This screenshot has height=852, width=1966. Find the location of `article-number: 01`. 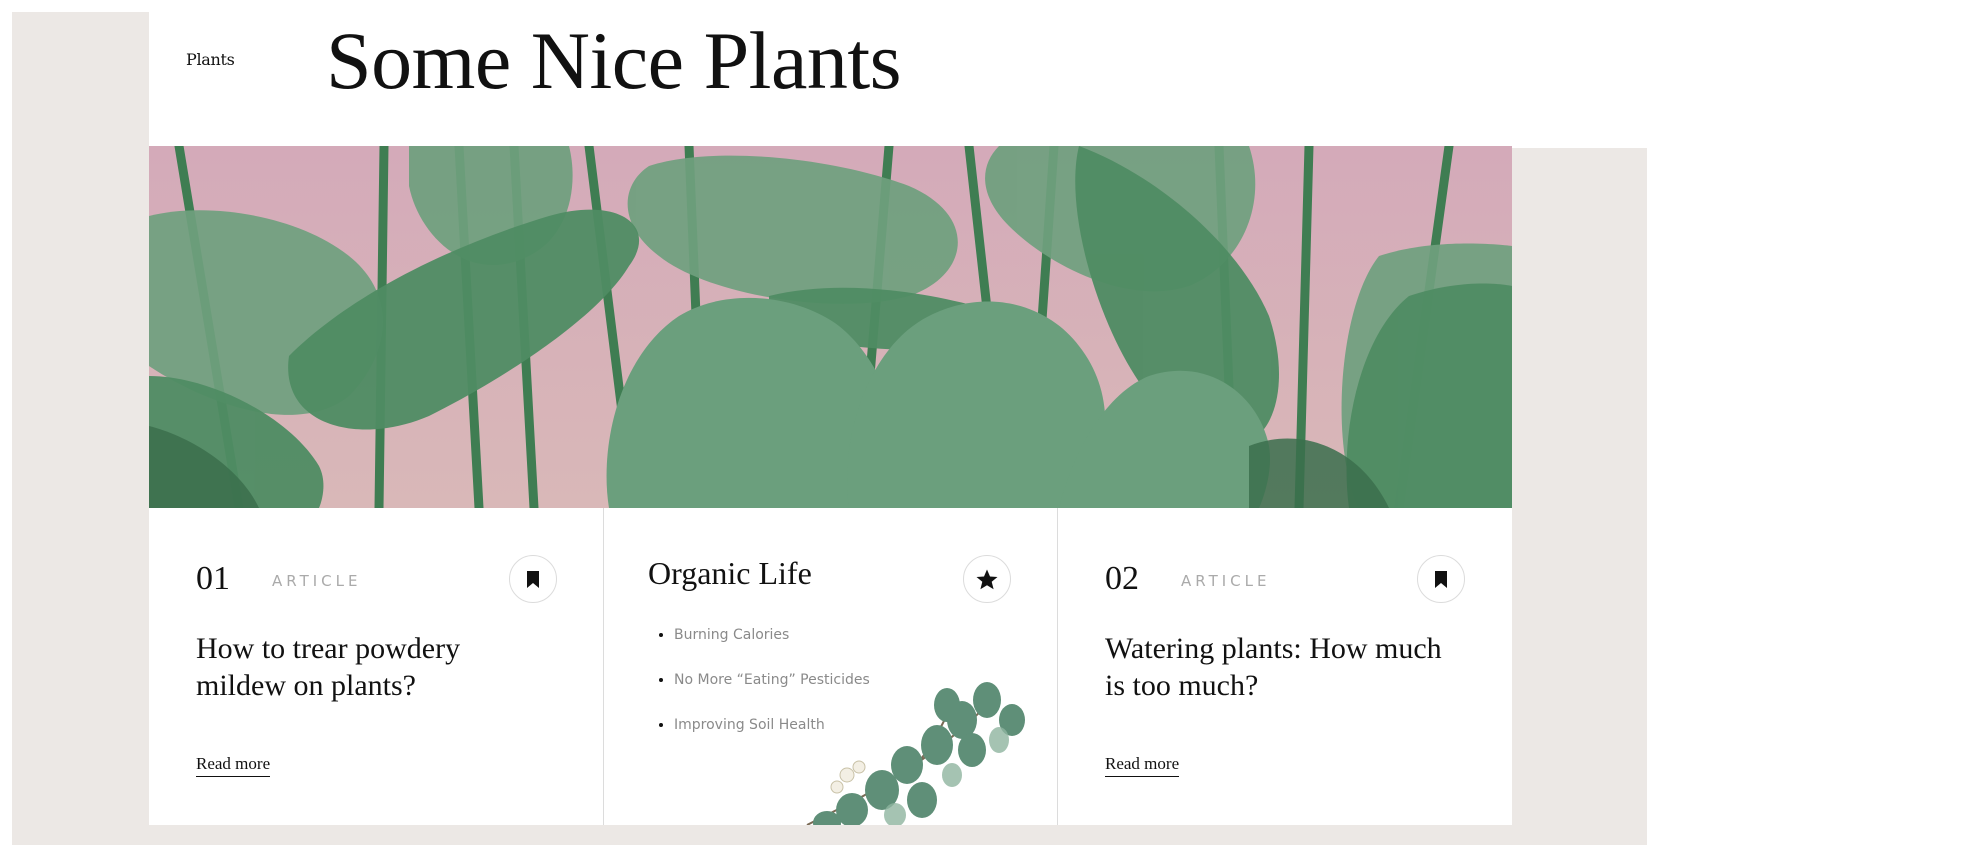

article-number: 01 is located at coordinates (213, 578).